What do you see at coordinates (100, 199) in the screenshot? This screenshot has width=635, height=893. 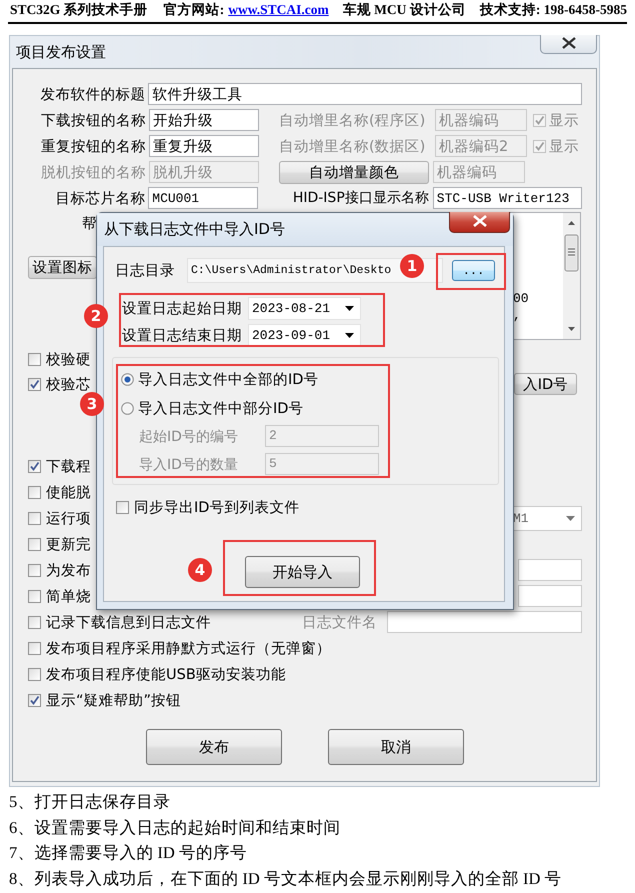 I see `field-label: 目标芯片名称` at bounding box center [100, 199].